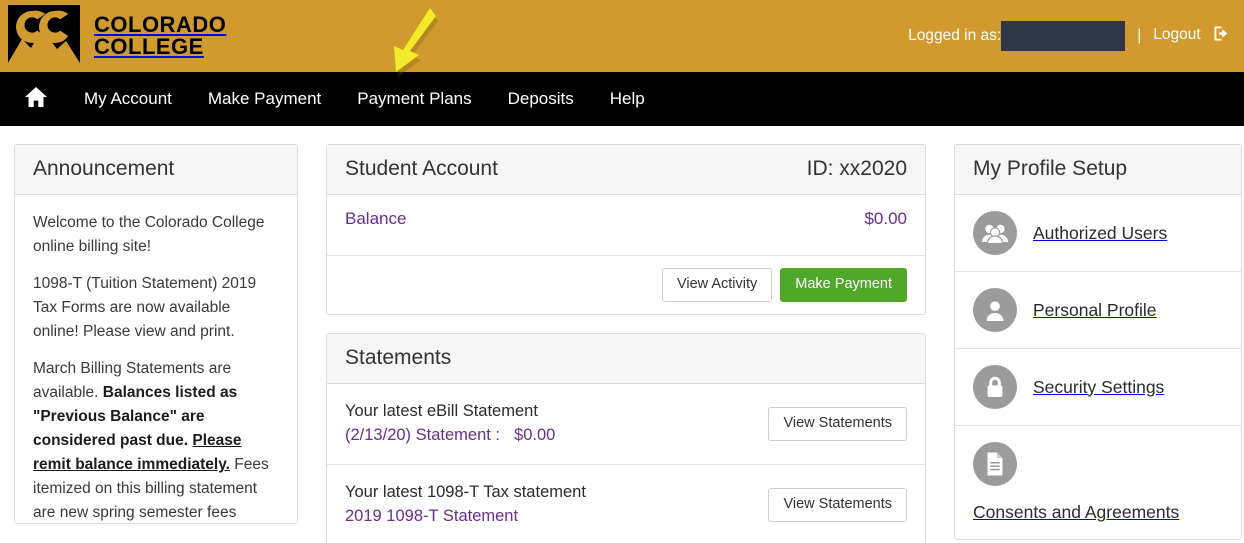 The width and height of the screenshot is (1244, 543). What do you see at coordinates (626, 284) in the screenshot?
I see `student-account-actions: View Activity Make Payment` at bounding box center [626, 284].